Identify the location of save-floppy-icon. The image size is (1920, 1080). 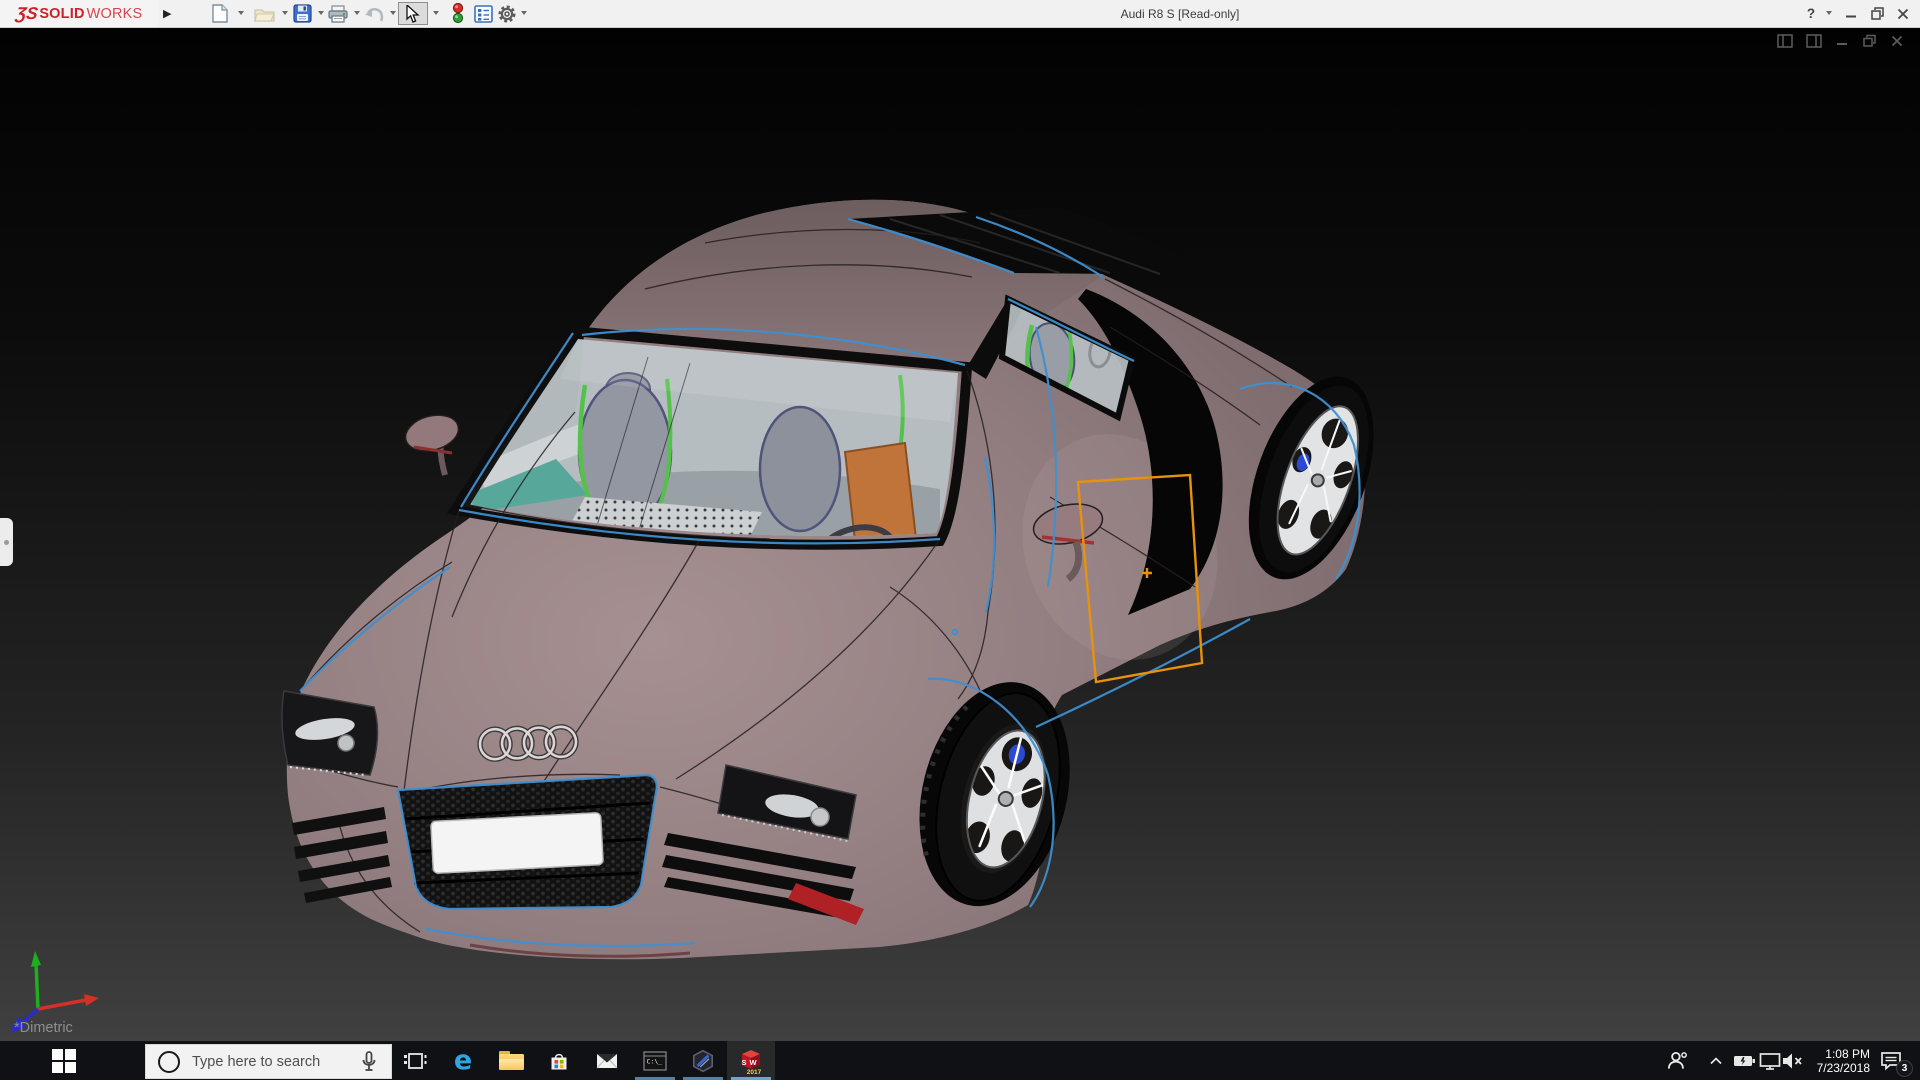
(302, 13).